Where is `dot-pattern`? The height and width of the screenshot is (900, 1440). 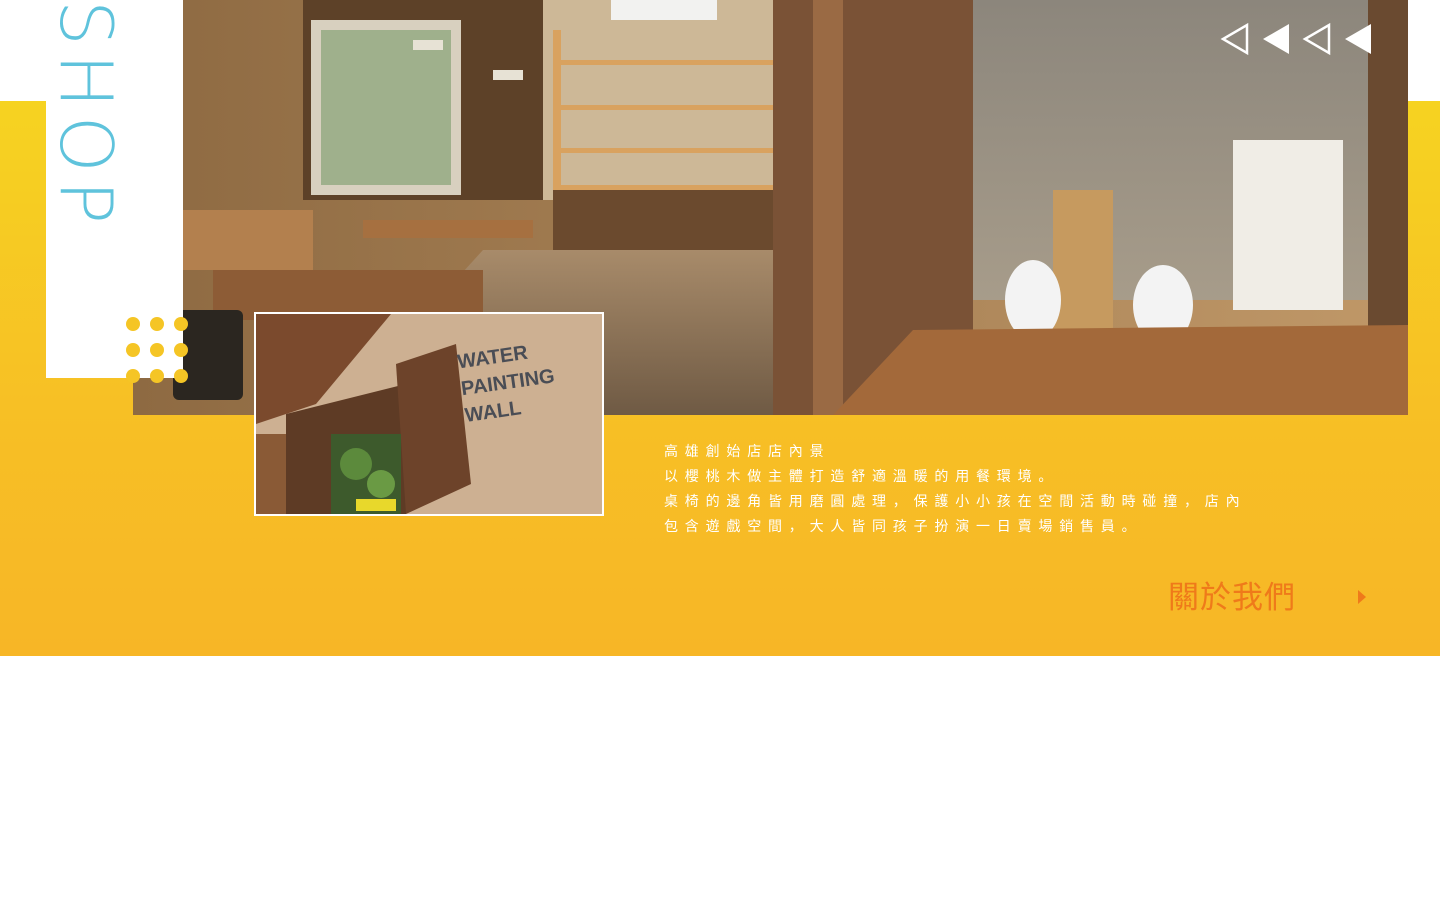 dot-pattern is located at coordinates (157, 350).